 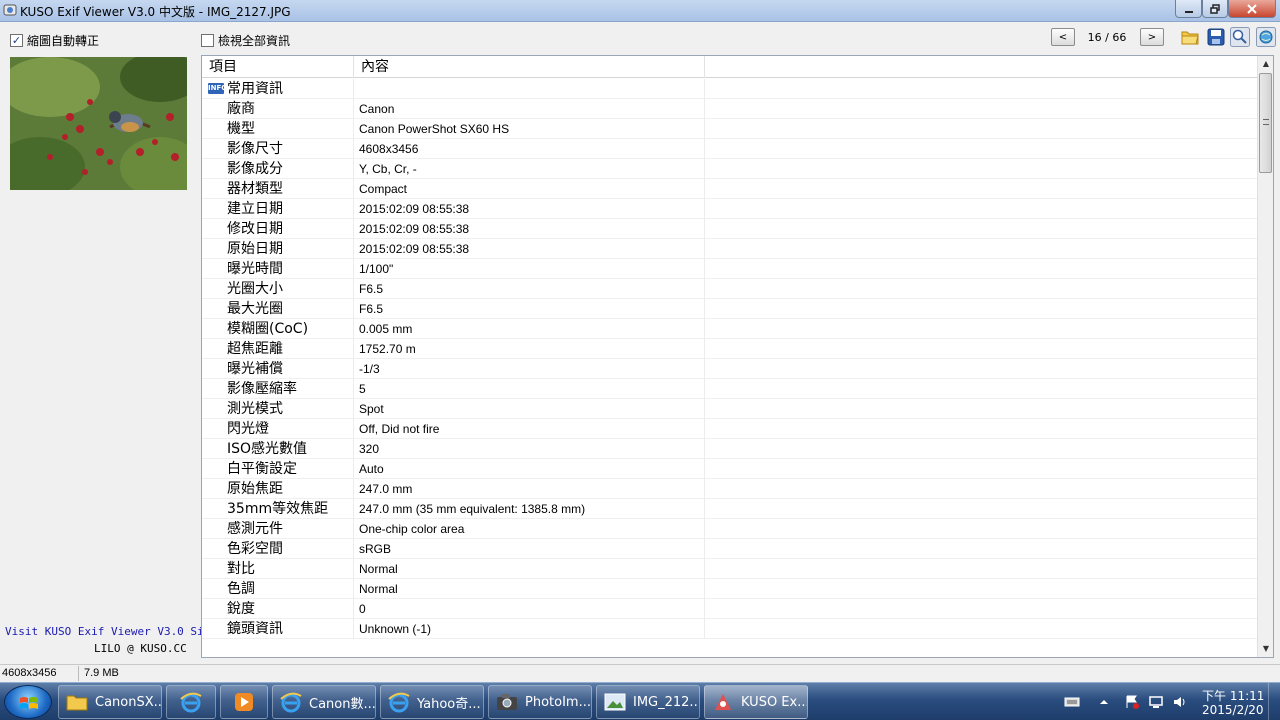 I want to click on scroll-up-arrow-icon: ▲, so click(x=1265, y=64).